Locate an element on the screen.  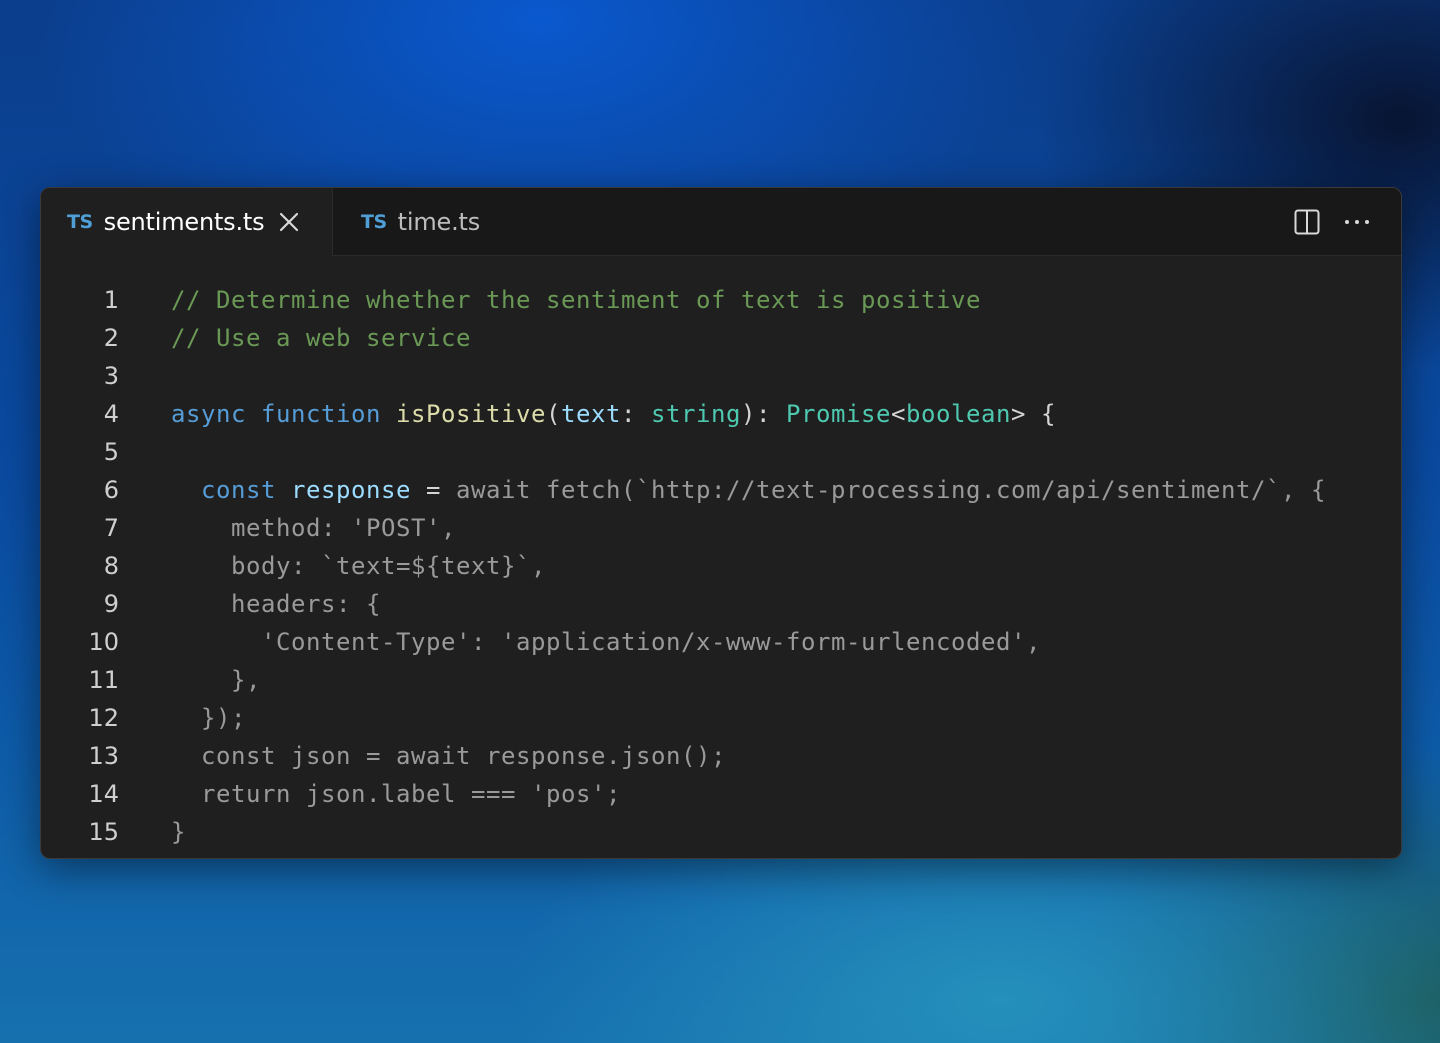
generic-close-brace: > { is located at coordinates (1033, 414).